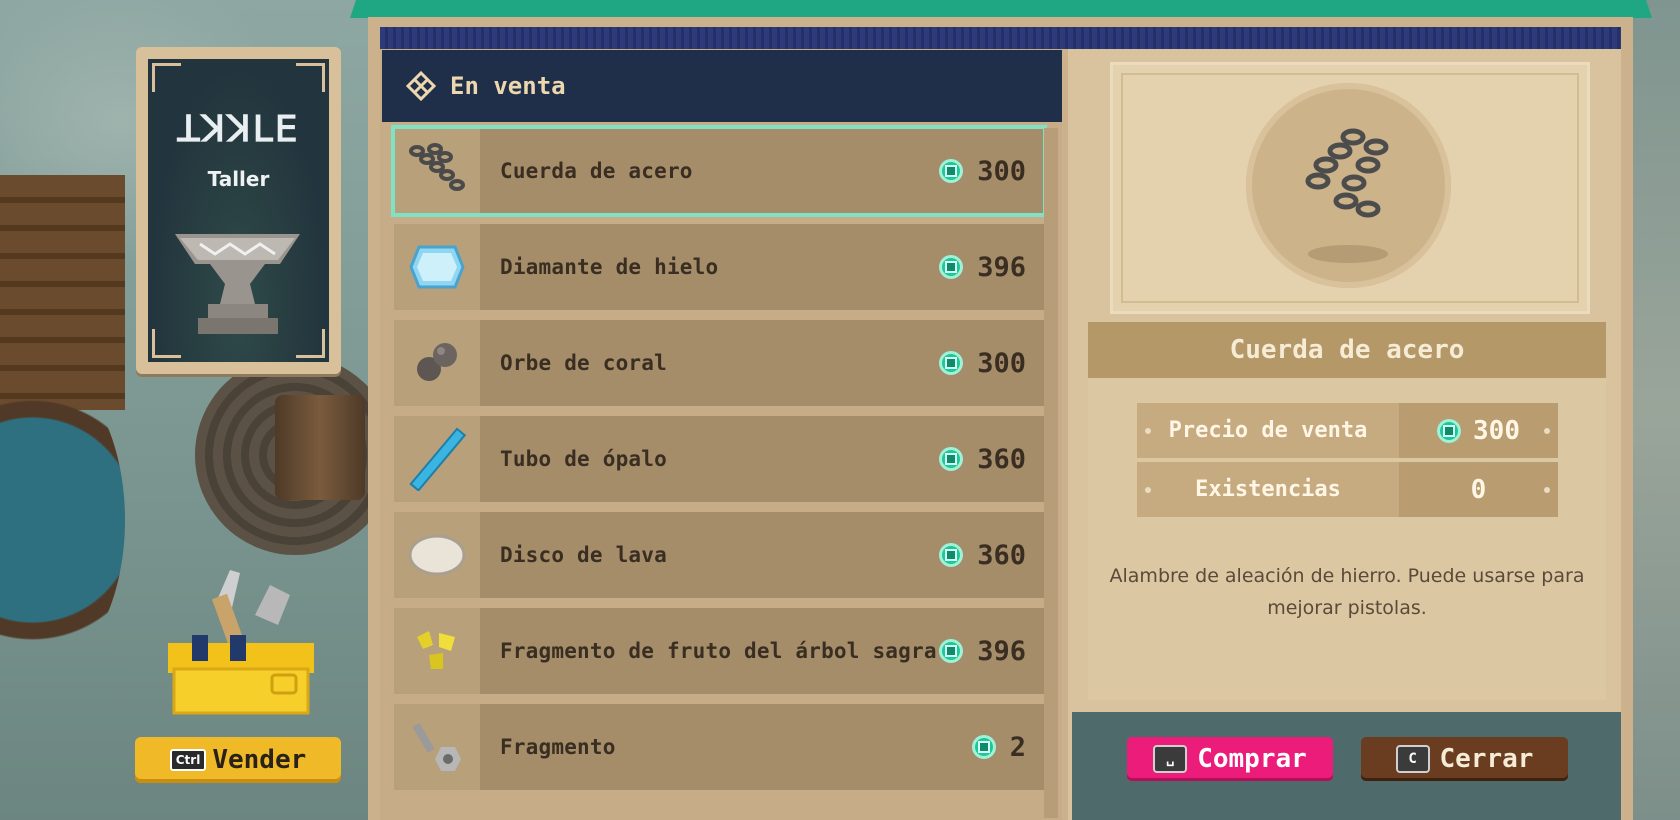 The width and height of the screenshot is (1680, 820). I want to click on item-name: Orbe de coral, so click(583, 363).